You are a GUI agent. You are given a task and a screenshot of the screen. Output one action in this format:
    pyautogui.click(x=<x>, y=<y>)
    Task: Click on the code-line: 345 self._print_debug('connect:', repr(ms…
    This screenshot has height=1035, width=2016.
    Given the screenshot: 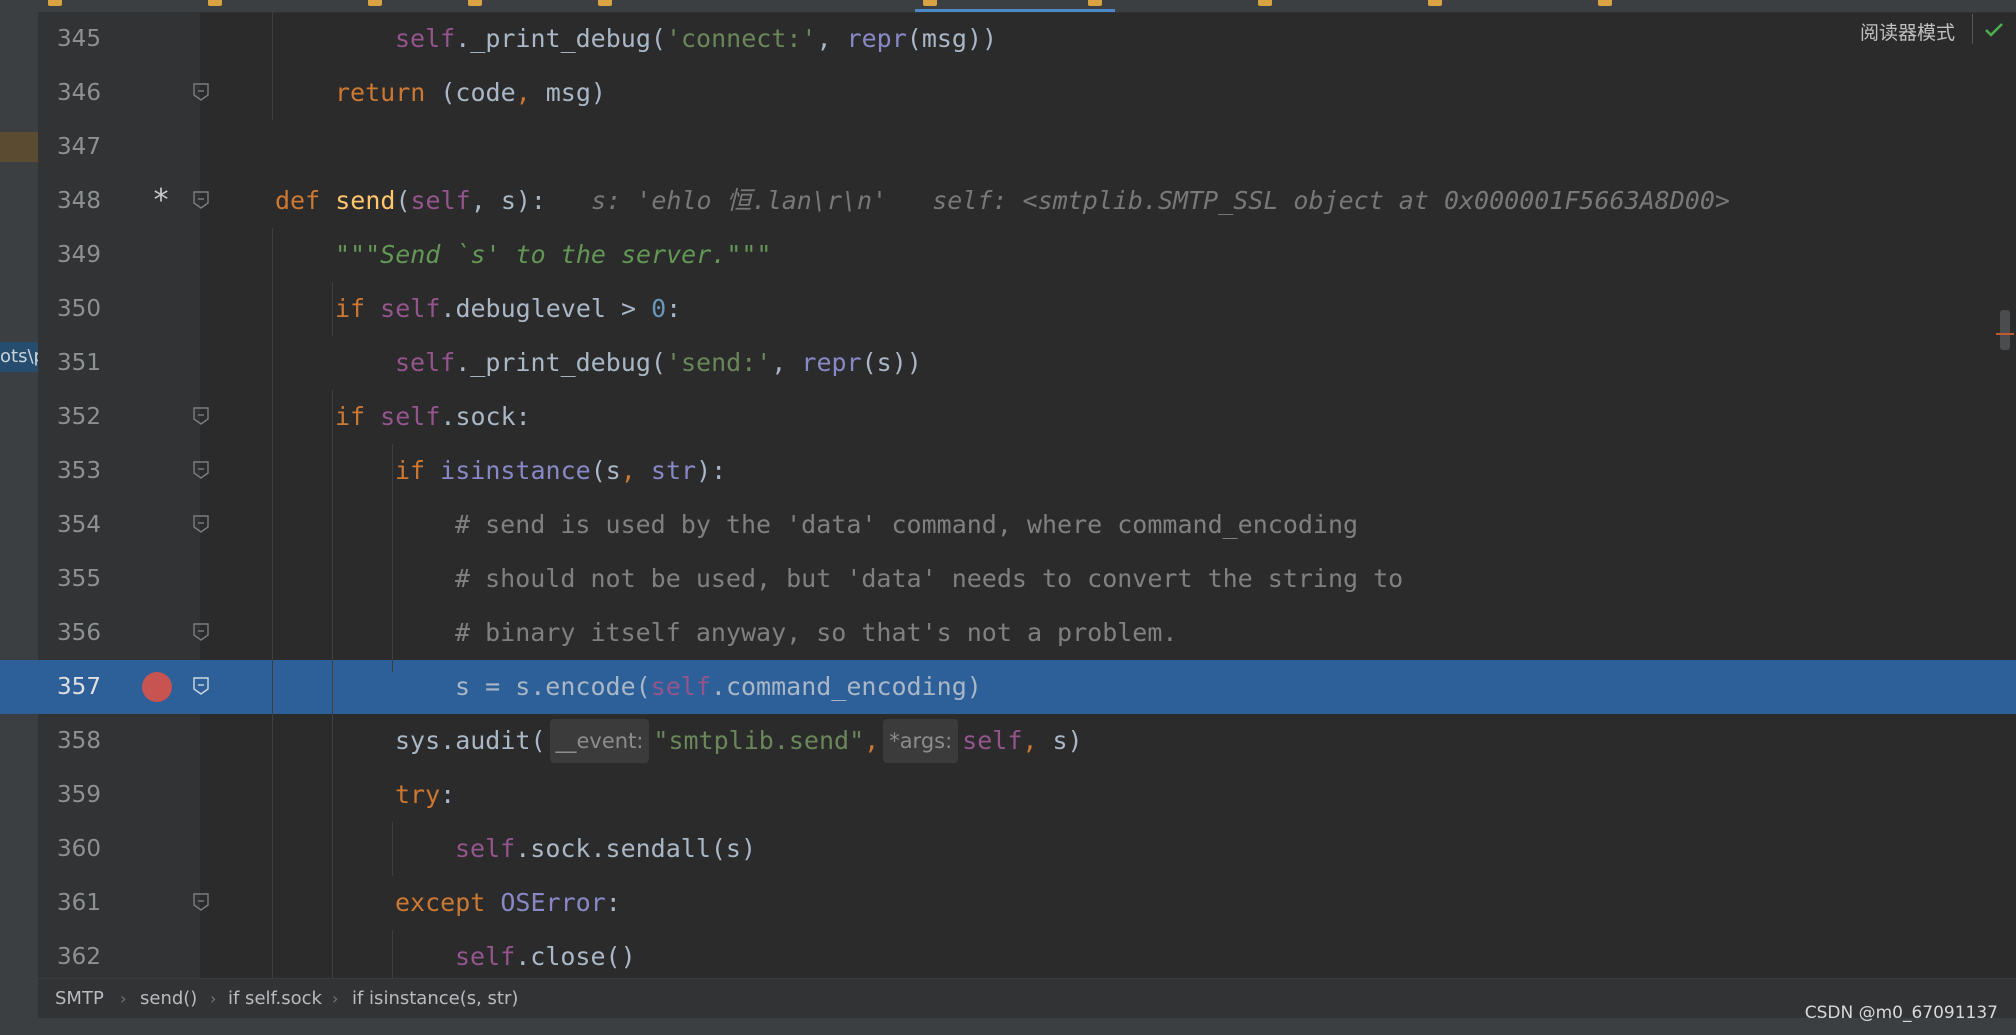 What is the action you would take?
    pyautogui.click(x=1008, y=39)
    